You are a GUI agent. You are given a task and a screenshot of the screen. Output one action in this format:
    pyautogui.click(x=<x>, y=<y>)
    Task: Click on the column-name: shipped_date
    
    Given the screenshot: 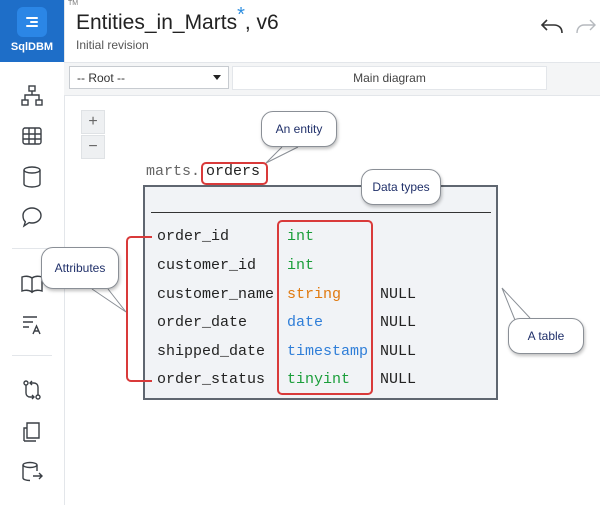 What is the action you would take?
    pyautogui.click(x=211, y=351)
    